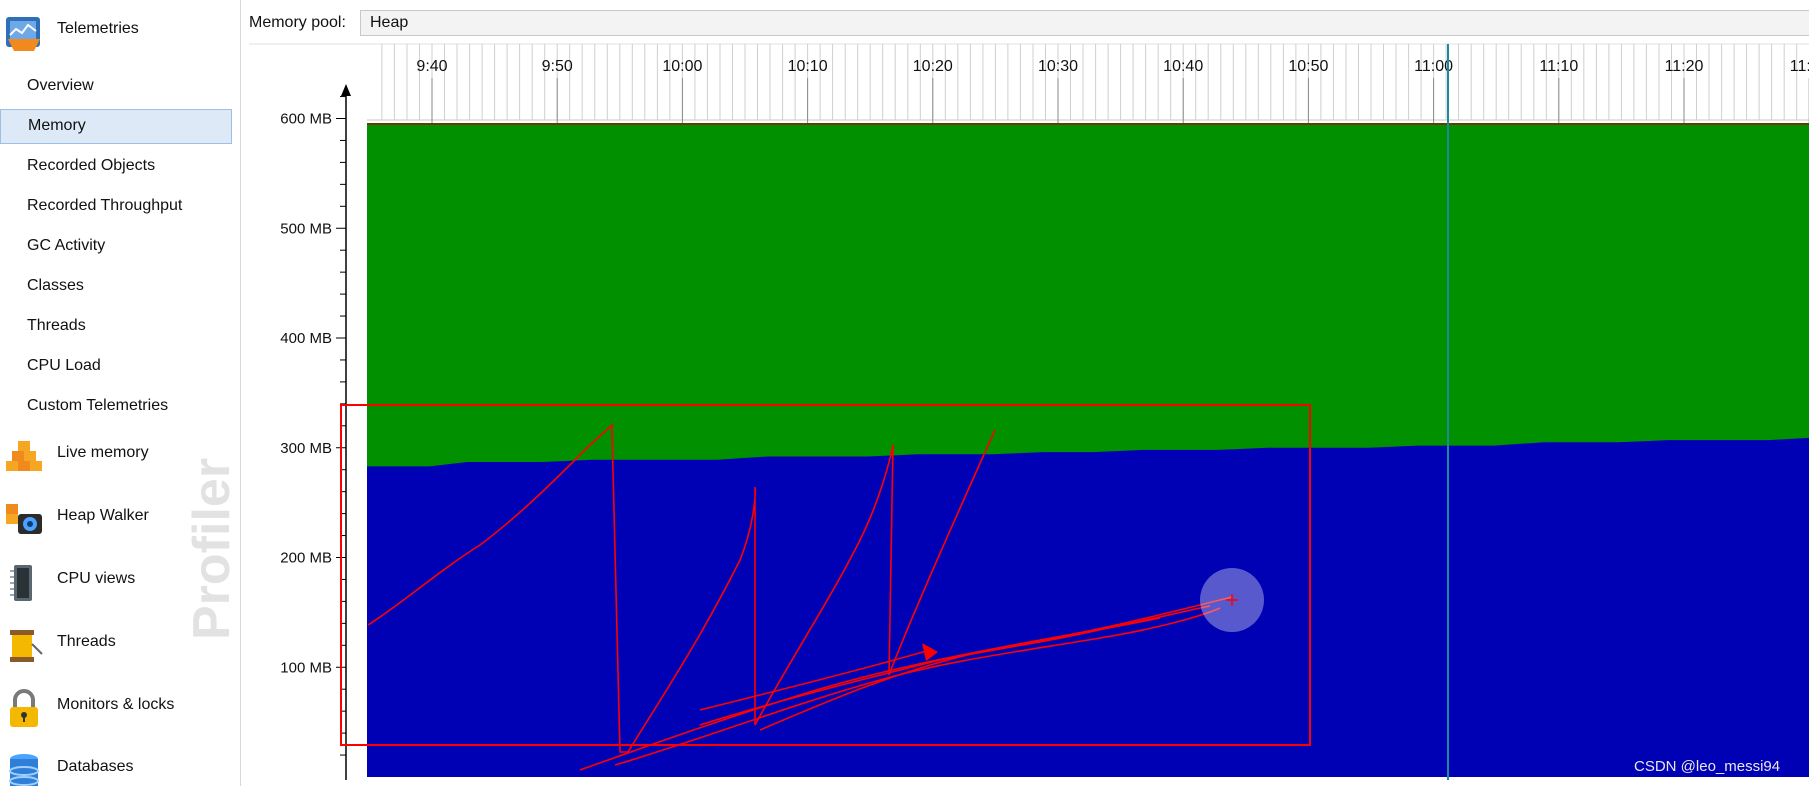  I want to click on y-tick-label: 300 MB, so click(306, 448).